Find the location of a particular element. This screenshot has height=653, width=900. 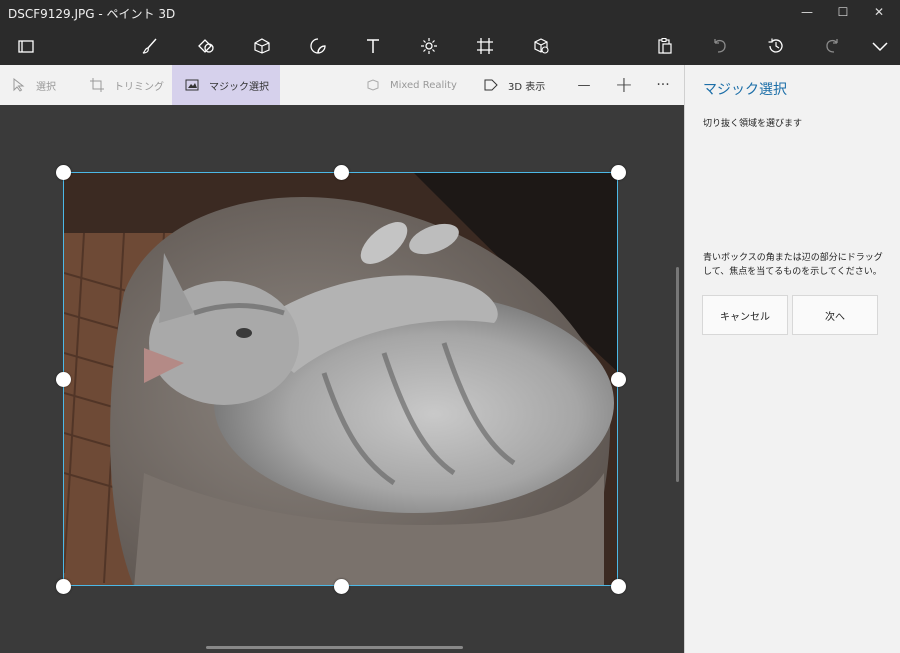

panel-title: マジック選択 is located at coordinates (745, 90).